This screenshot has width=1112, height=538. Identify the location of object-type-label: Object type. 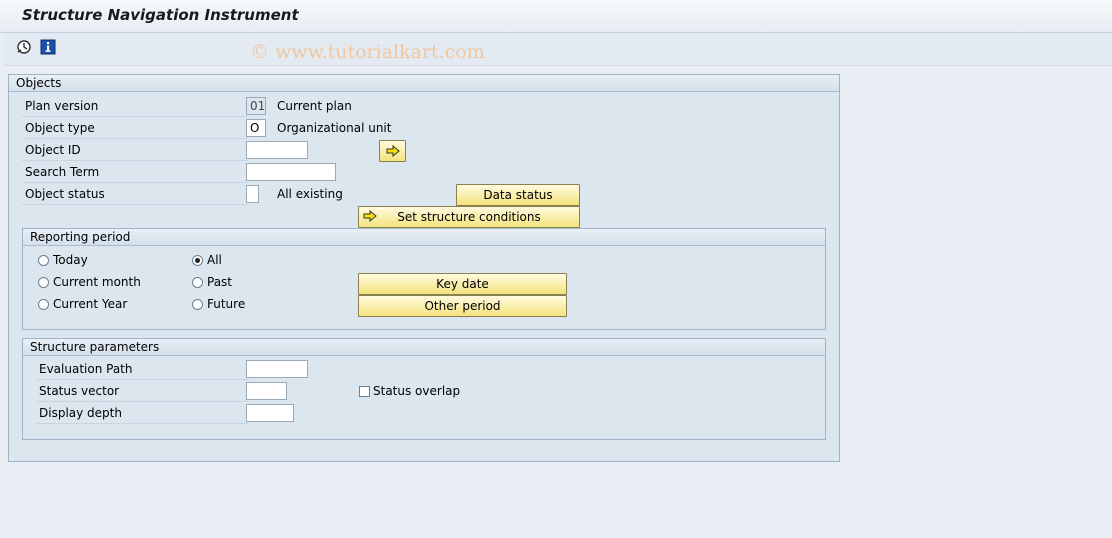
(135, 128).